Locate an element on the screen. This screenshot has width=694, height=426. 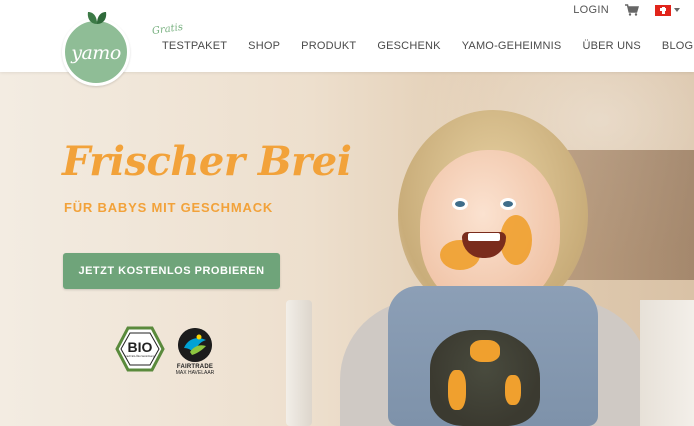
nav-item-ueber-uns: ÜBER UNS is located at coordinates (611, 46).